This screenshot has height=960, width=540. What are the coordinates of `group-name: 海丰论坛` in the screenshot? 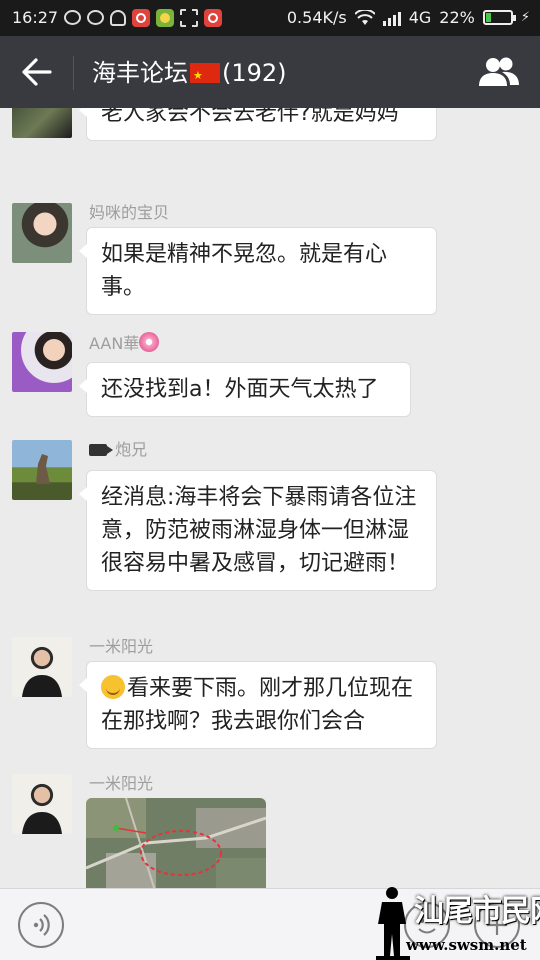 It's located at (140, 73).